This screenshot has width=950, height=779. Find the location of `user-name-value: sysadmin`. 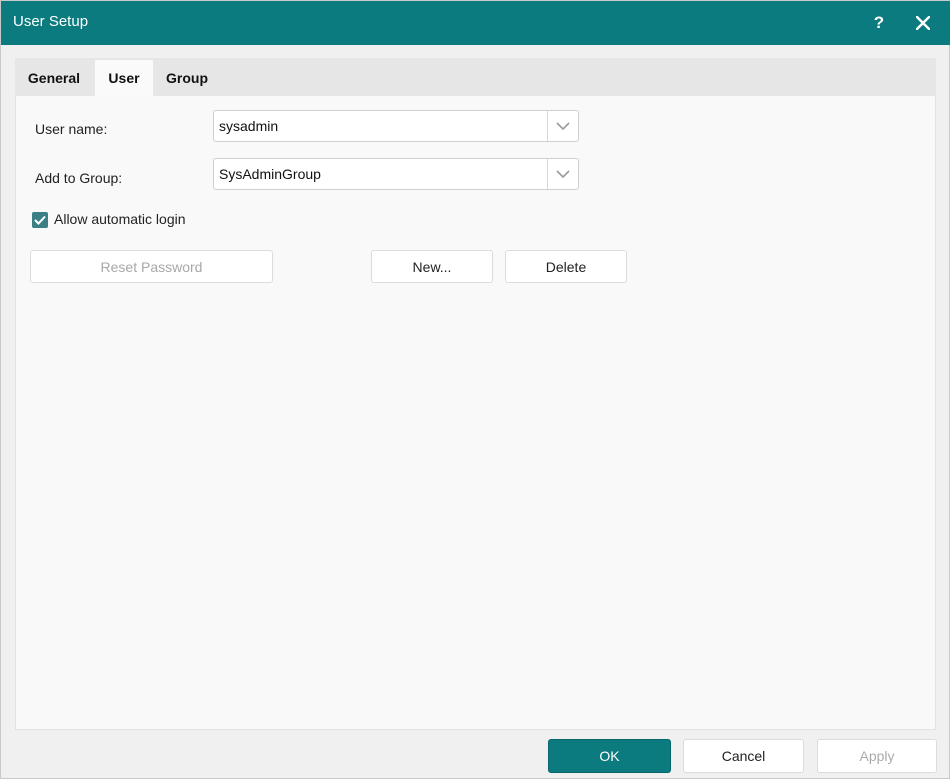

user-name-value: sysadmin is located at coordinates (248, 126).